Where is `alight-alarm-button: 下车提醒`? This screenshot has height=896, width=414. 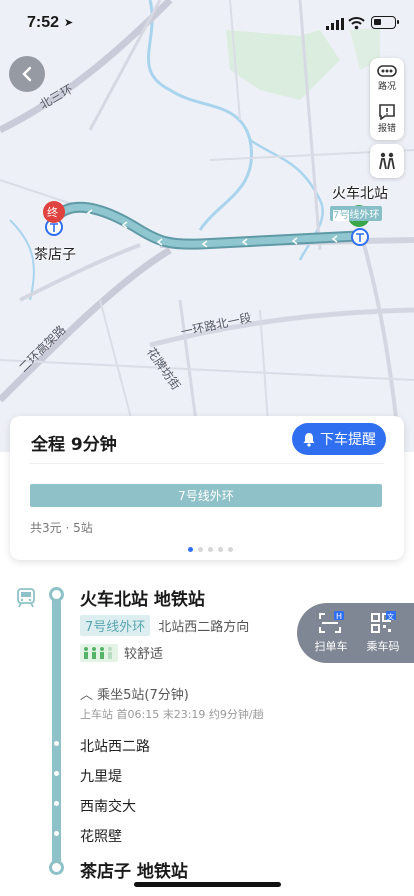 alight-alarm-button: 下车提醒 is located at coordinates (339, 439).